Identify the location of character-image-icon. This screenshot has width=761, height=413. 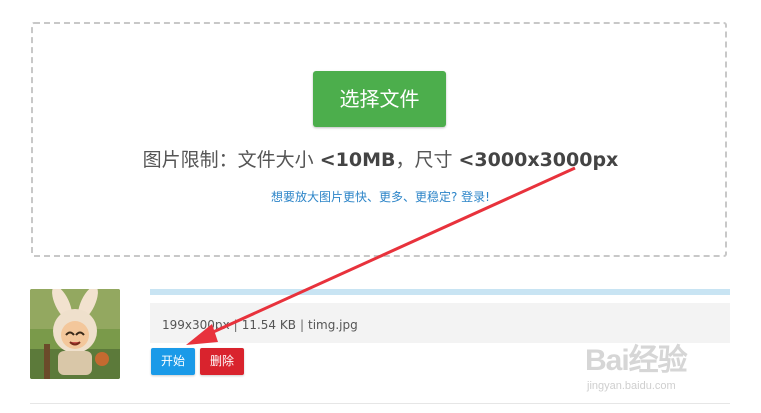
(75, 334).